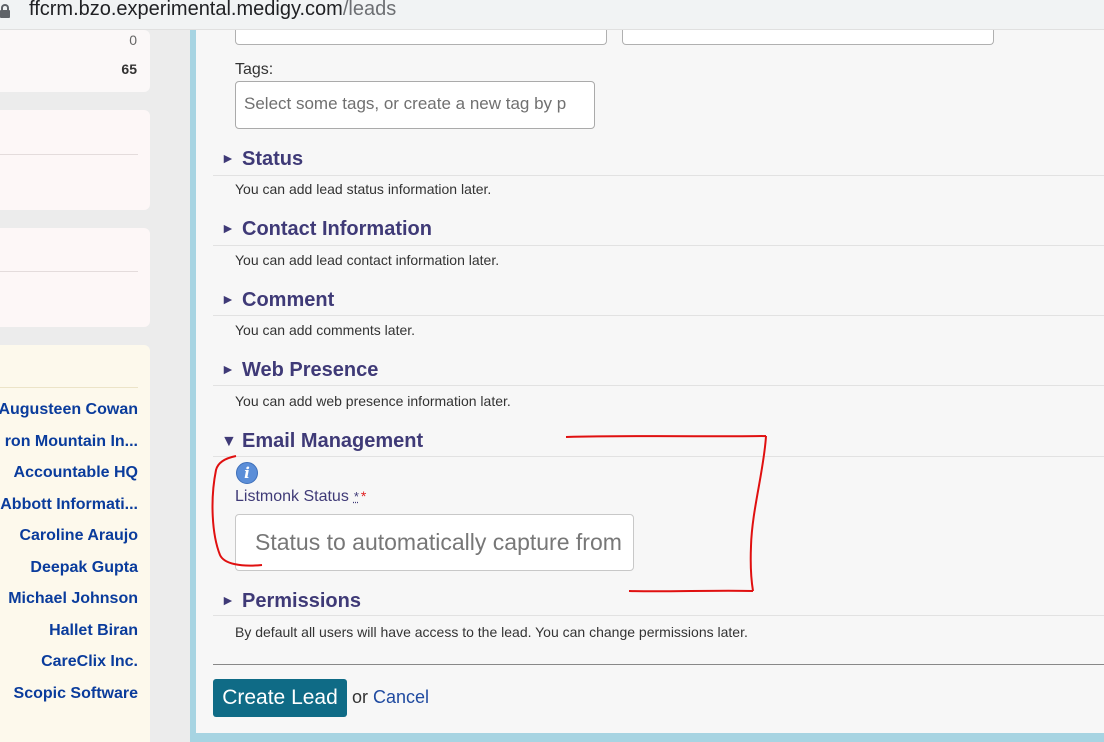 The height and width of the screenshot is (742, 1104). I want to click on section-toggle-contact-information: ► Contact Information, so click(326, 229).